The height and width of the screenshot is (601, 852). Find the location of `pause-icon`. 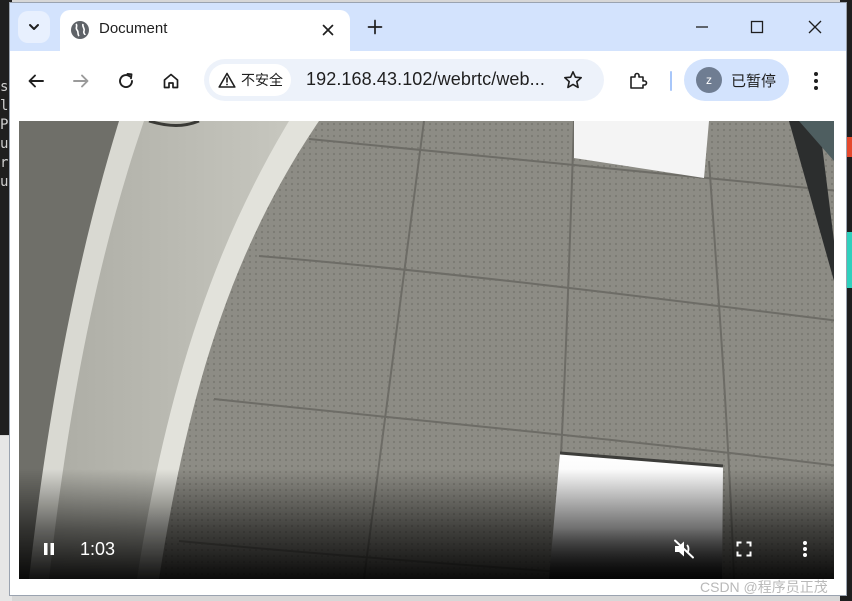

pause-icon is located at coordinates (49, 549).